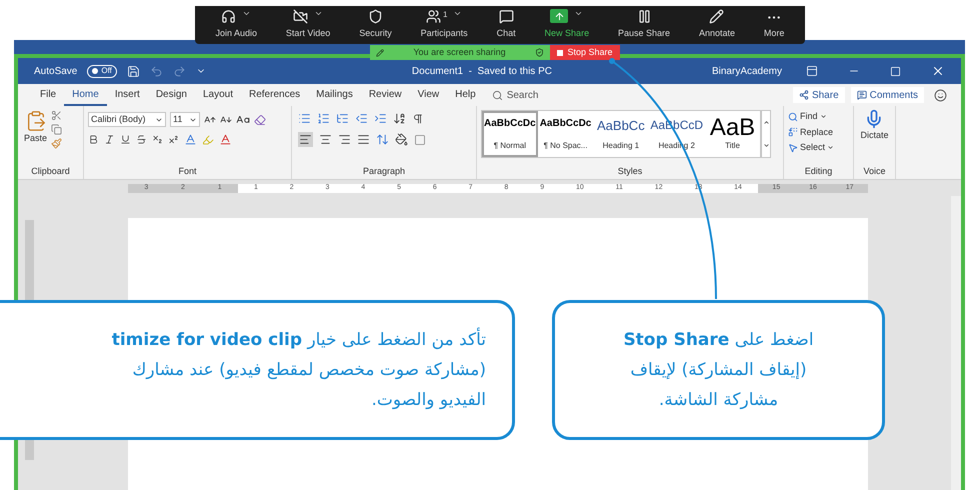 The image size is (979, 490). What do you see at coordinates (127, 95) in the screenshot?
I see `ribbon-tab: Insert` at bounding box center [127, 95].